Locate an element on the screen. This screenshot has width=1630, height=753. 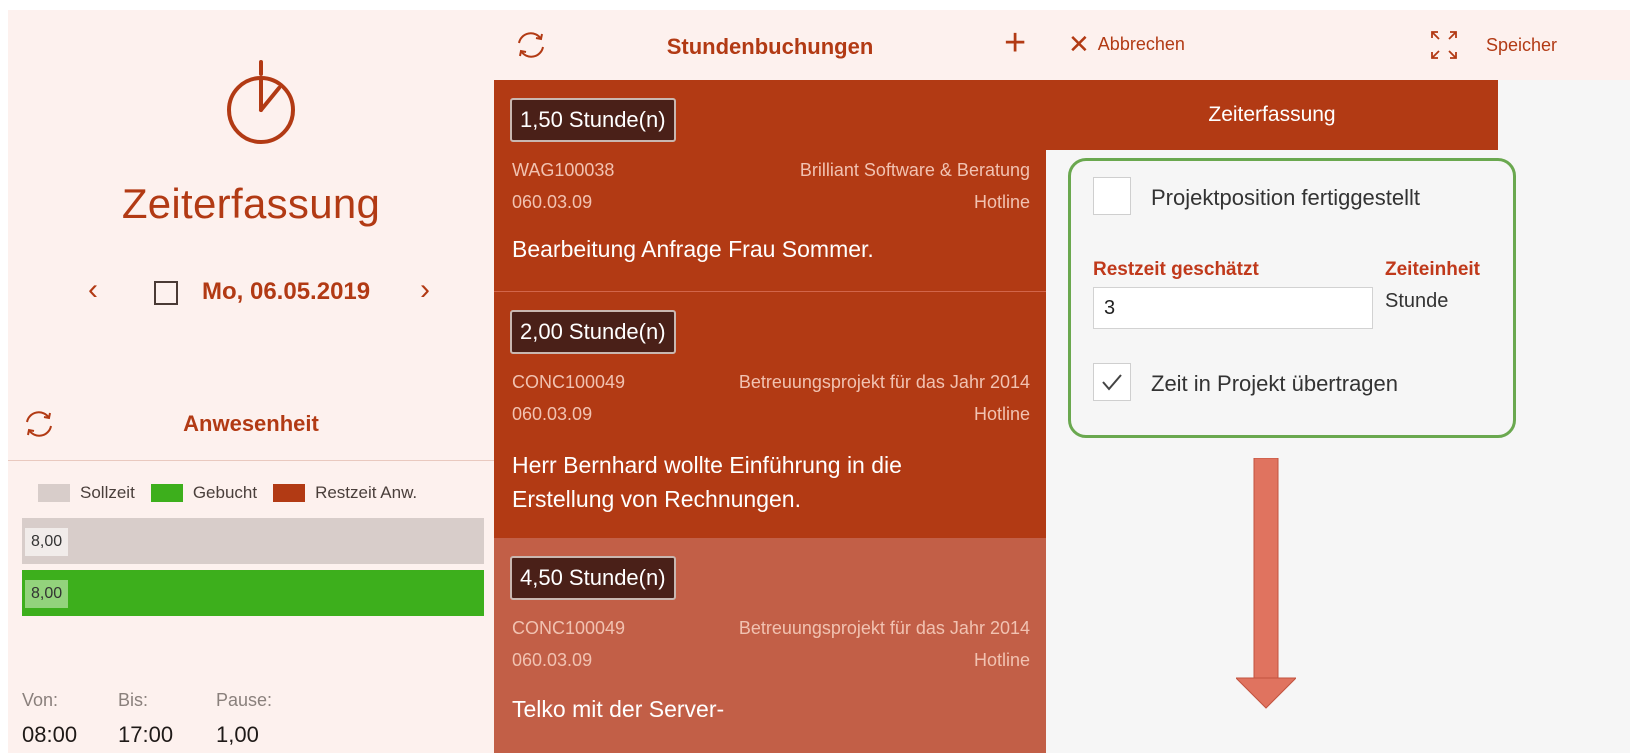
from-label: Von: is located at coordinates (40, 700).